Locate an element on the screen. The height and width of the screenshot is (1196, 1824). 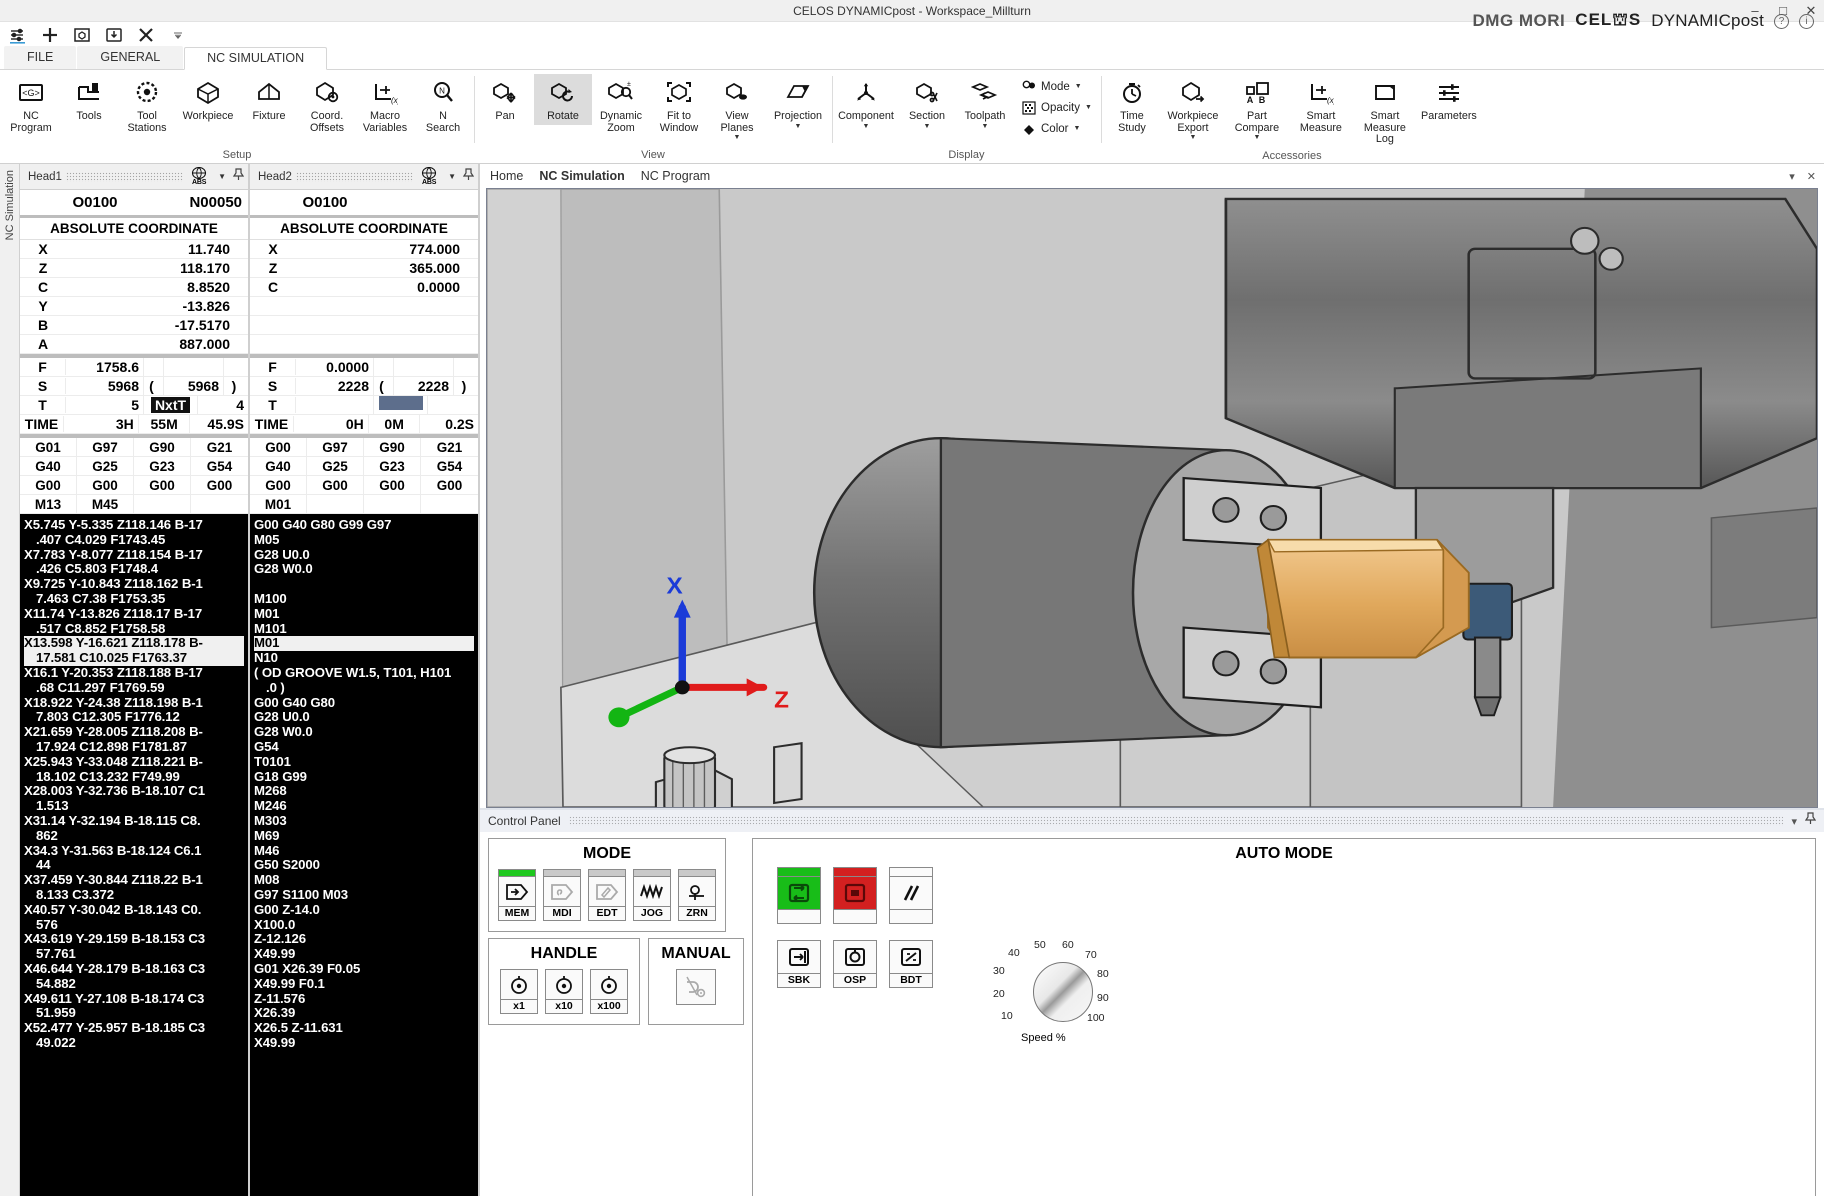
tab-nc-program-view: NC Program is located at coordinates (675, 176).